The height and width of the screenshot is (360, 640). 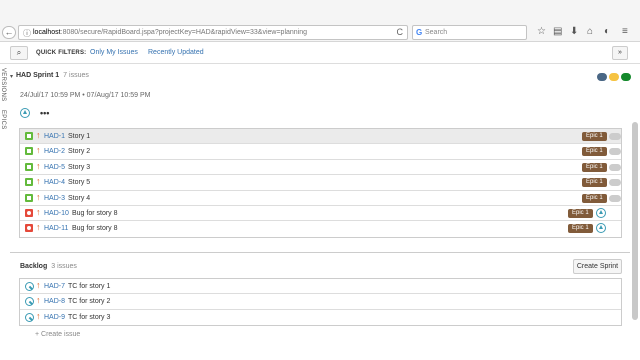 What do you see at coordinates (574, 32) in the screenshot?
I see `download-icon: ⬇` at bounding box center [574, 32].